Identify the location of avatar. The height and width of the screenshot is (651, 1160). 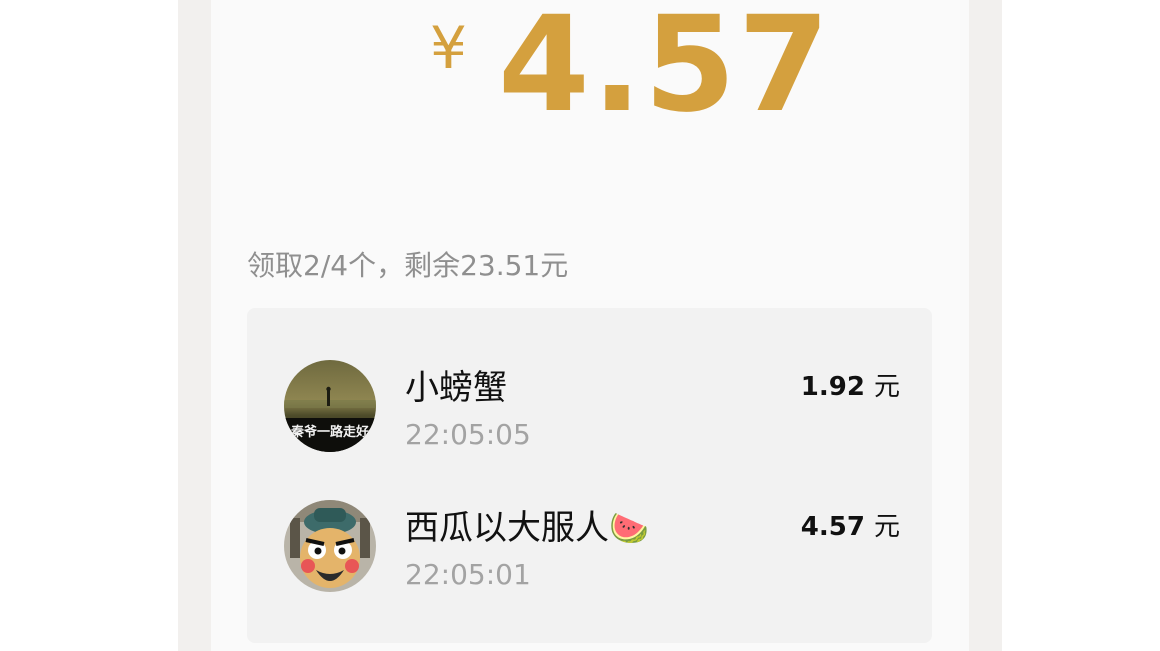
(330, 546).